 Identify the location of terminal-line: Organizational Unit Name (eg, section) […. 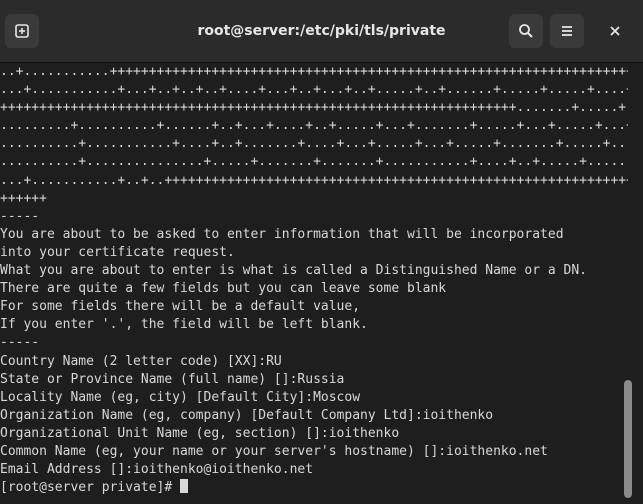
(200, 433).